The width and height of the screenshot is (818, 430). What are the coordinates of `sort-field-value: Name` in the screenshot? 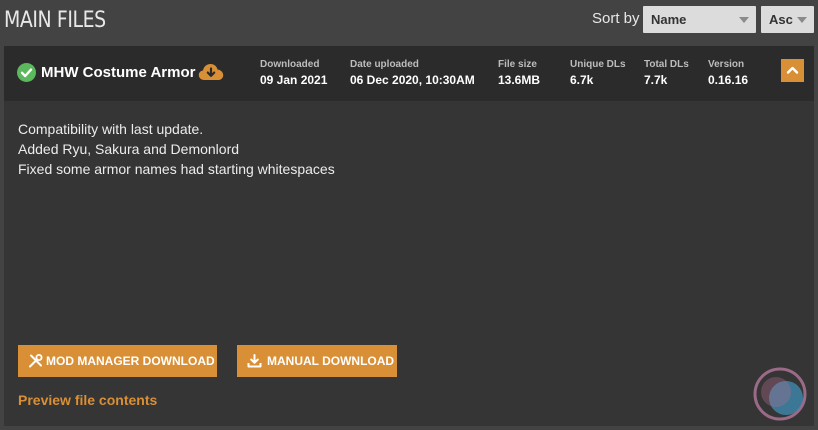 It's located at (669, 19).